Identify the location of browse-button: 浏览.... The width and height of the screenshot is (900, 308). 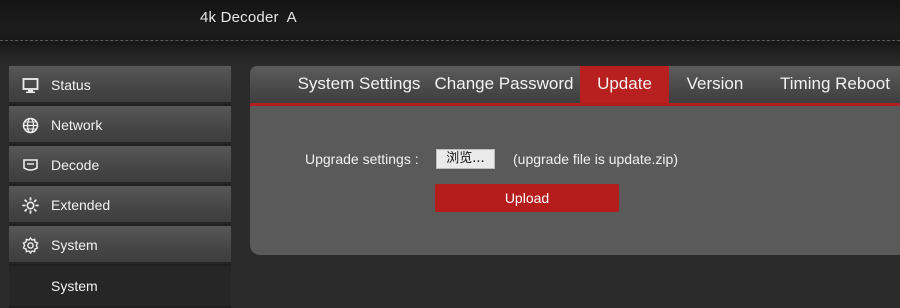
(465, 159).